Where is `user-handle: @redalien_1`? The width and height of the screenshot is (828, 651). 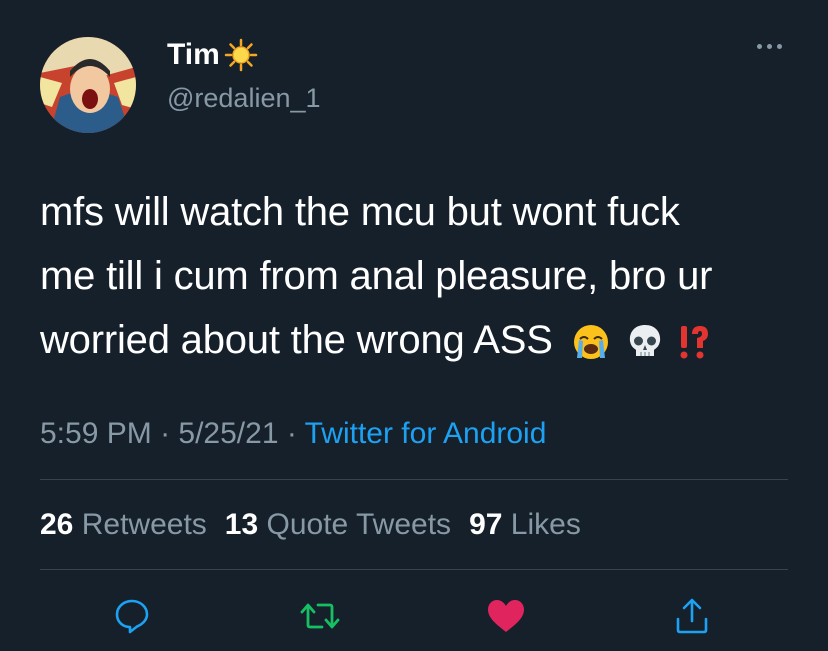
user-handle: @redalien_1 is located at coordinates (244, 98).